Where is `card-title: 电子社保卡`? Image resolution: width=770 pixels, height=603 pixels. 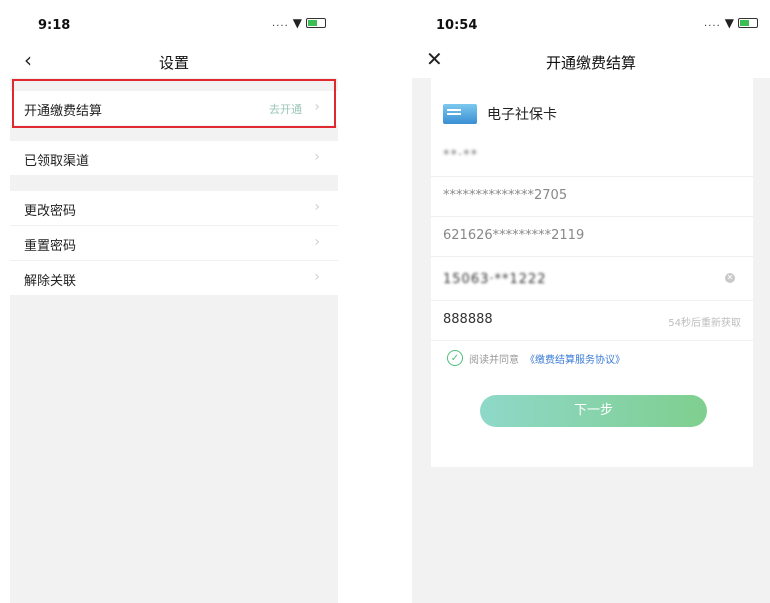 card-title: 电子社保卡 is located at coordinates (522, 115).